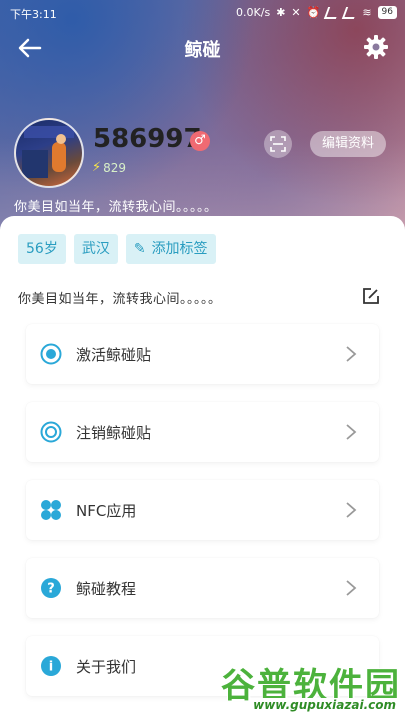 The width and height of the screenshot is (405, 720). What do you see at coordinates (348, 144) in the screenshot?
I see `edit-profile-button: 编辑资料` at bounding box center [348, 144].